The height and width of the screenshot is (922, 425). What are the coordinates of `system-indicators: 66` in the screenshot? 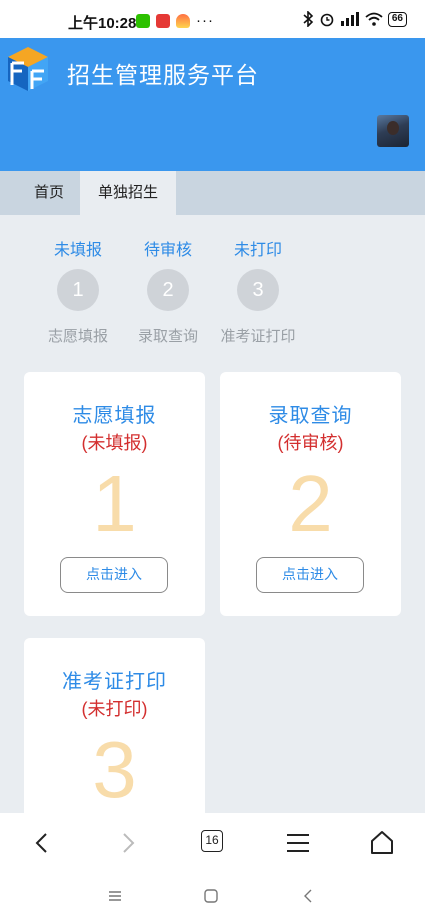 It's located at (354, 19).